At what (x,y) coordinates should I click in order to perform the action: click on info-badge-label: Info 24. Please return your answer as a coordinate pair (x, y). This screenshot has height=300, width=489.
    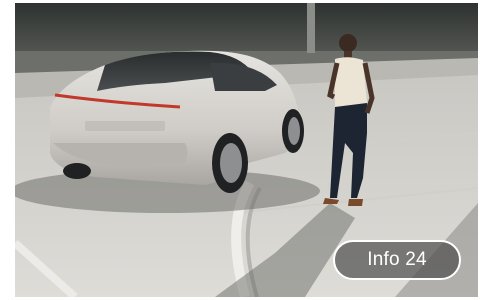
    Looking at the image, I should click on (397, 259).